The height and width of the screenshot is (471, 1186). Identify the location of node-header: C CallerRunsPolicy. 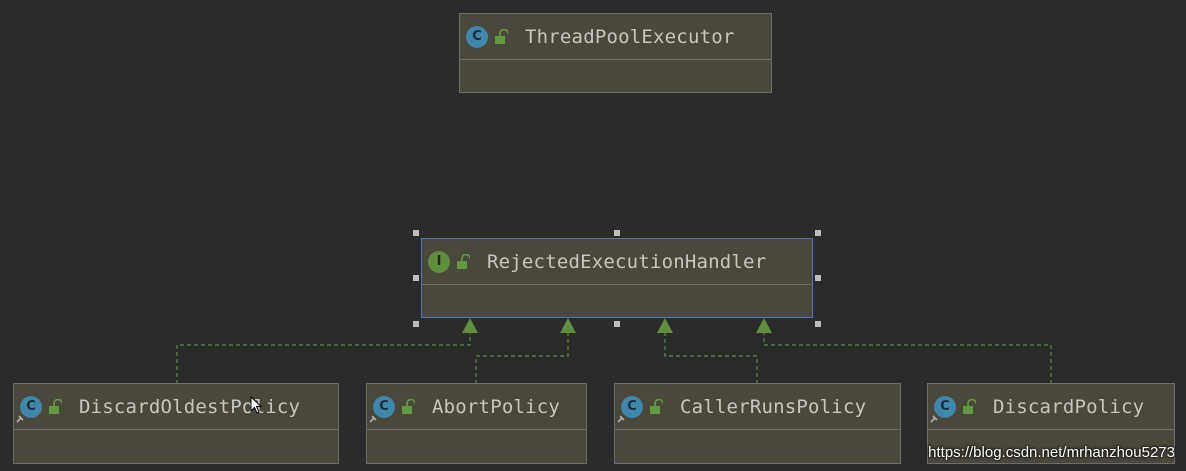
(757, 407).